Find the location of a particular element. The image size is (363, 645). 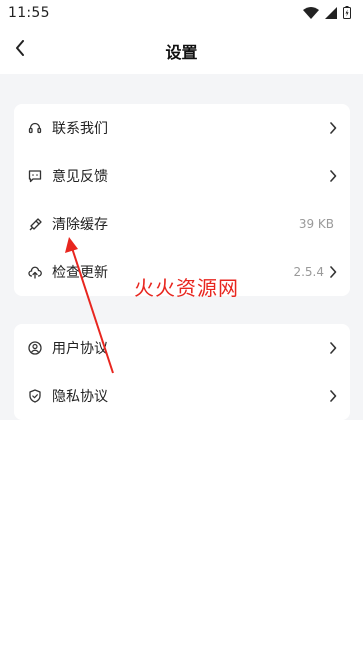

privacy-policy-label: 隐私协议 is located at coordinates (80, 397).